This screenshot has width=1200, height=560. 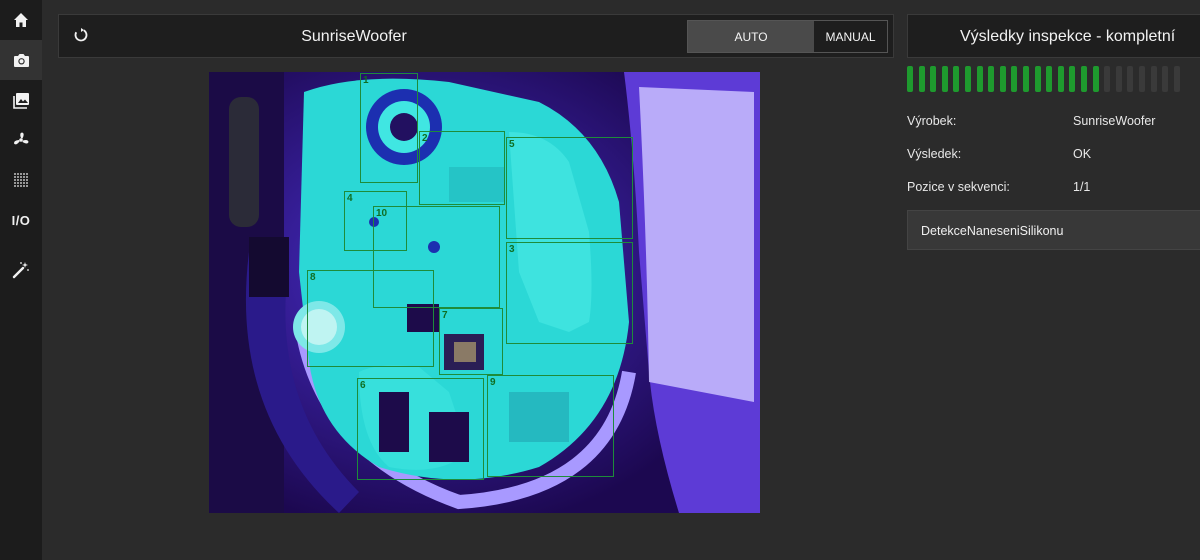 I want to click on result-label: Výsledek:, so click(x=934, y=154).